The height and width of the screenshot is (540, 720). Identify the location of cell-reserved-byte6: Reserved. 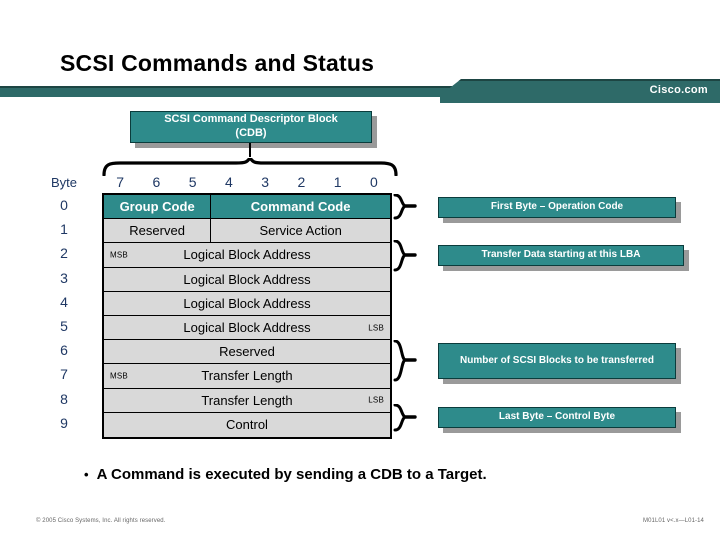
(247, 352).